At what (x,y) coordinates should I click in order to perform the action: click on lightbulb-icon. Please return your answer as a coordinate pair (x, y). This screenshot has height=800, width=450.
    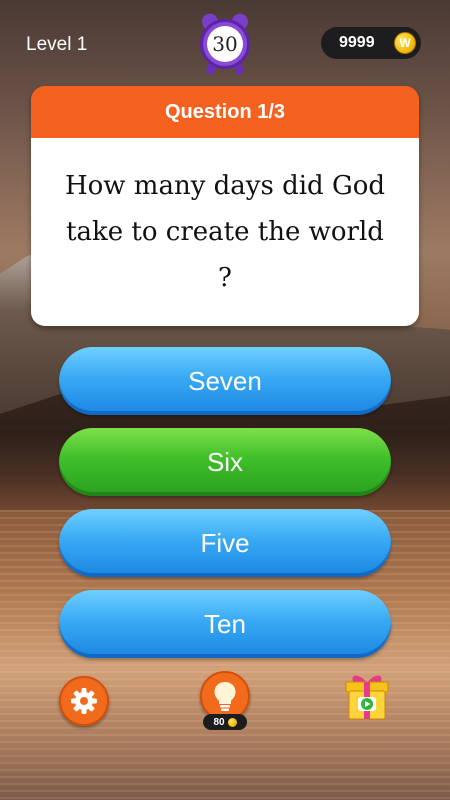
    Looking at the image, I should click on (225, 696).